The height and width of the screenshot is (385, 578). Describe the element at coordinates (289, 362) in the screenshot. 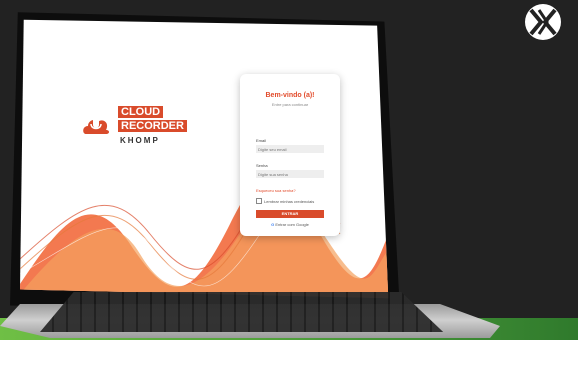

I see `white-footer` at that location.